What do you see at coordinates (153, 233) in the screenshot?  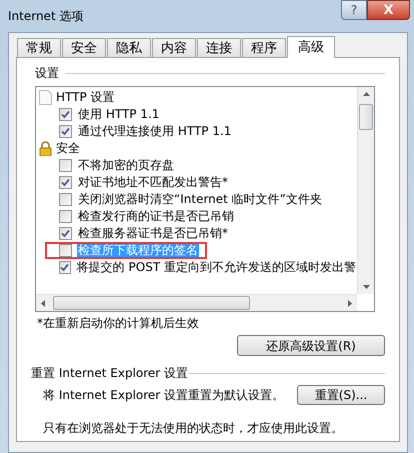 I see `option-label: 检查服务器证书是否已吊销*` at bounding box center [153, 233].